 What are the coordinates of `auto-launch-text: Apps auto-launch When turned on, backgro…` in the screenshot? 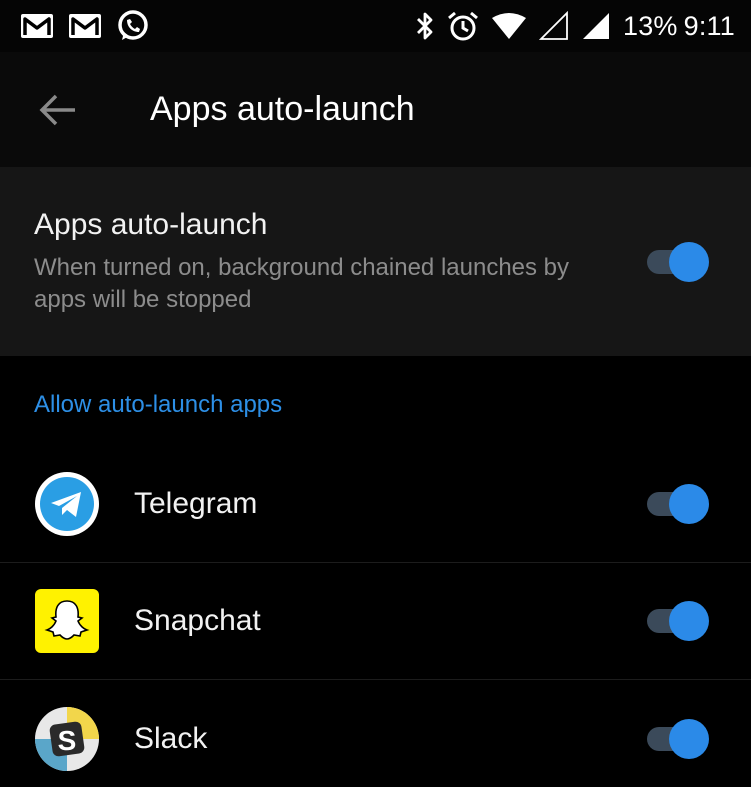 It's located at (338, 262).